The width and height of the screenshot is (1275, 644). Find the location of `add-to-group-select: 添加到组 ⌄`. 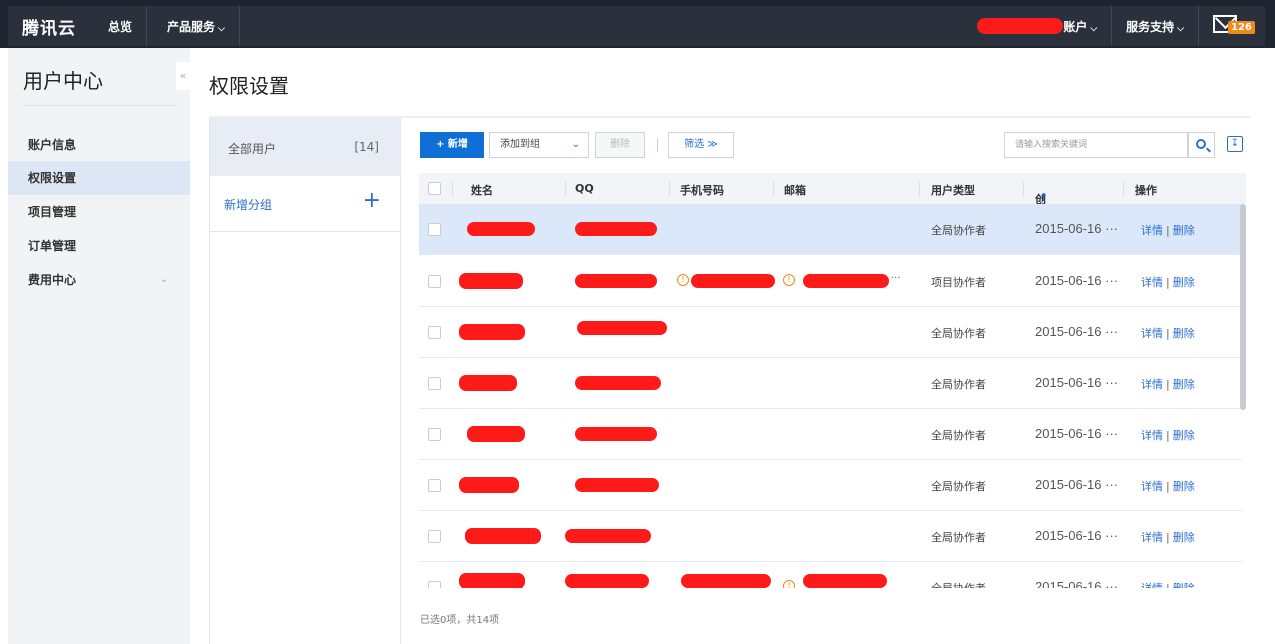

add-to-group-select: 添加到组 ⌄ is located at coordinates (539, 145).